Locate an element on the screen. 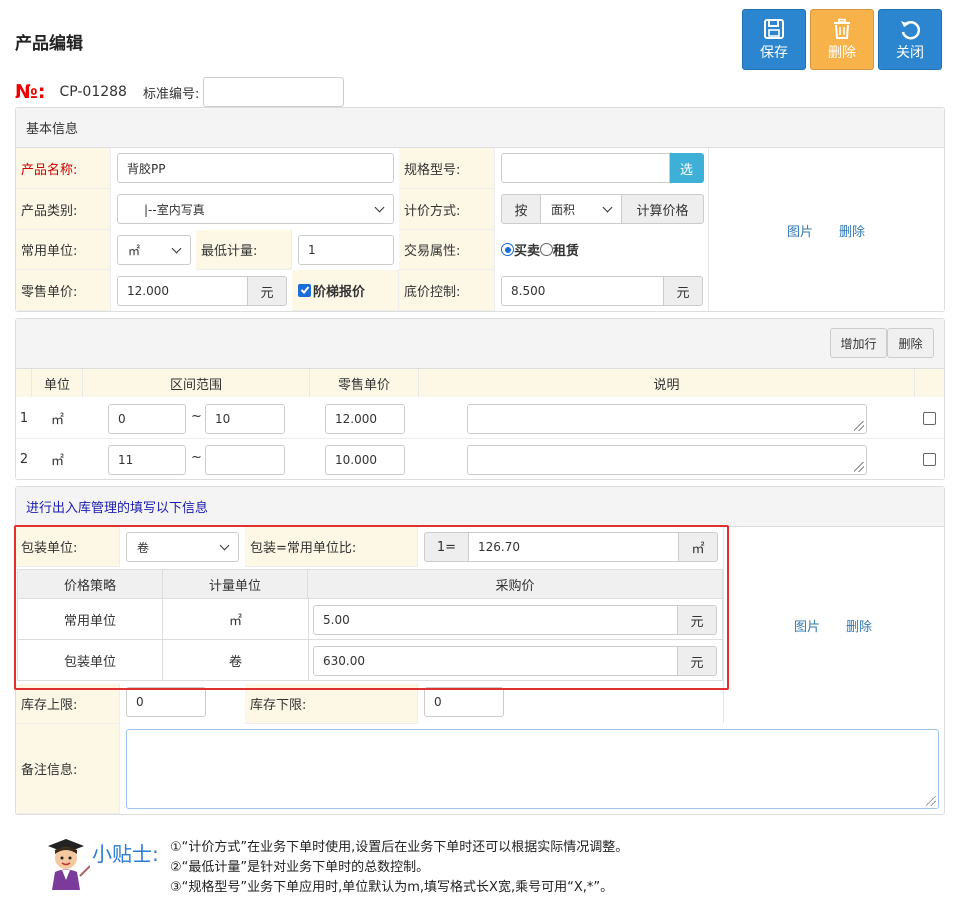  product-number: CP-01288 is located at coordinates (93, 92).